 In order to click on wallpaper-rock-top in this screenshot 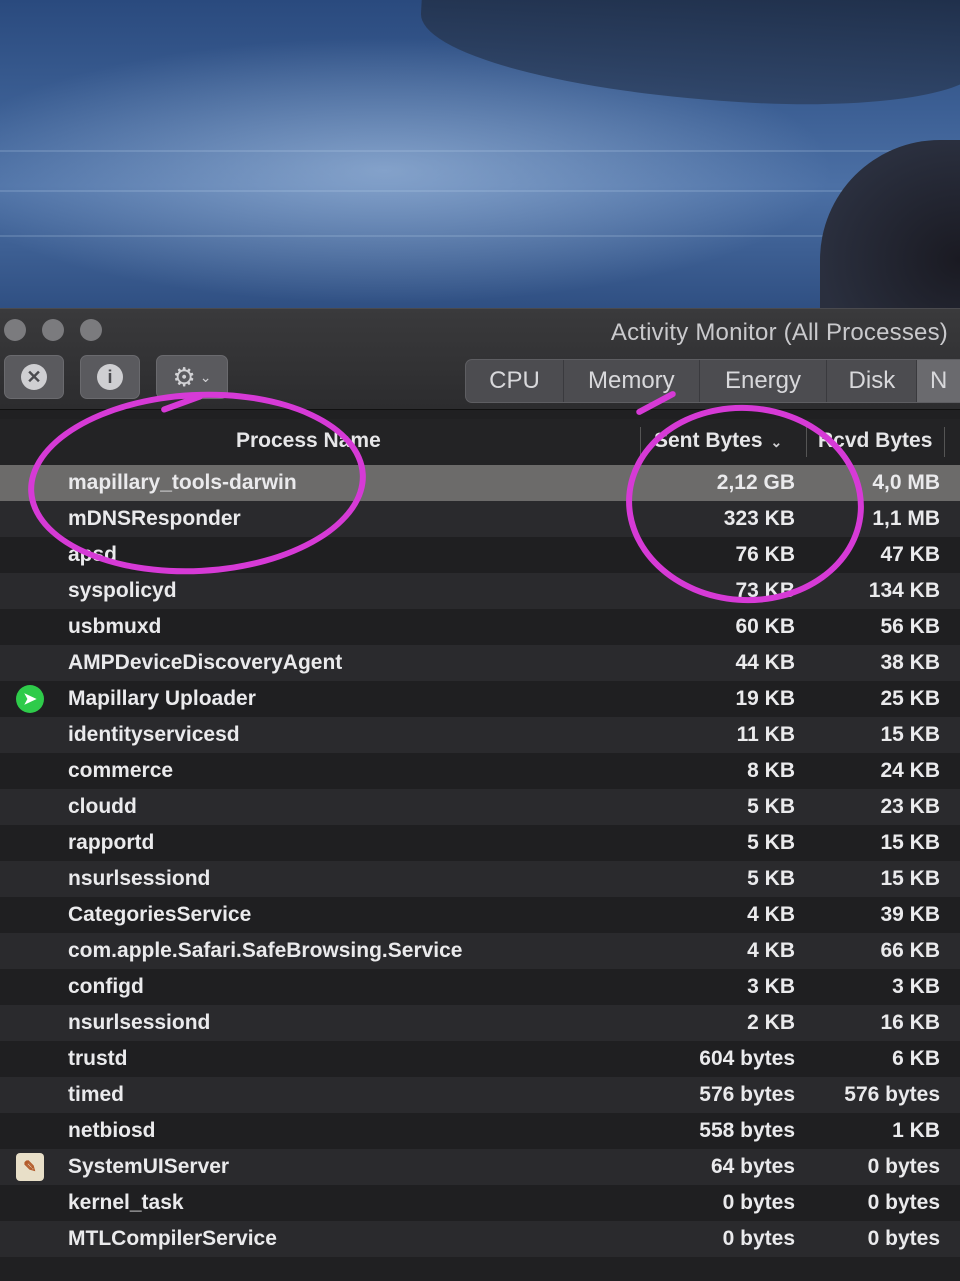, I will do `click(688, 57)`.